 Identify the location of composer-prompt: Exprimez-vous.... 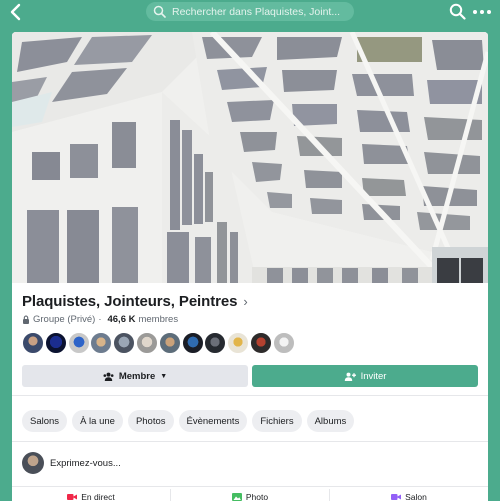
(85, 463).